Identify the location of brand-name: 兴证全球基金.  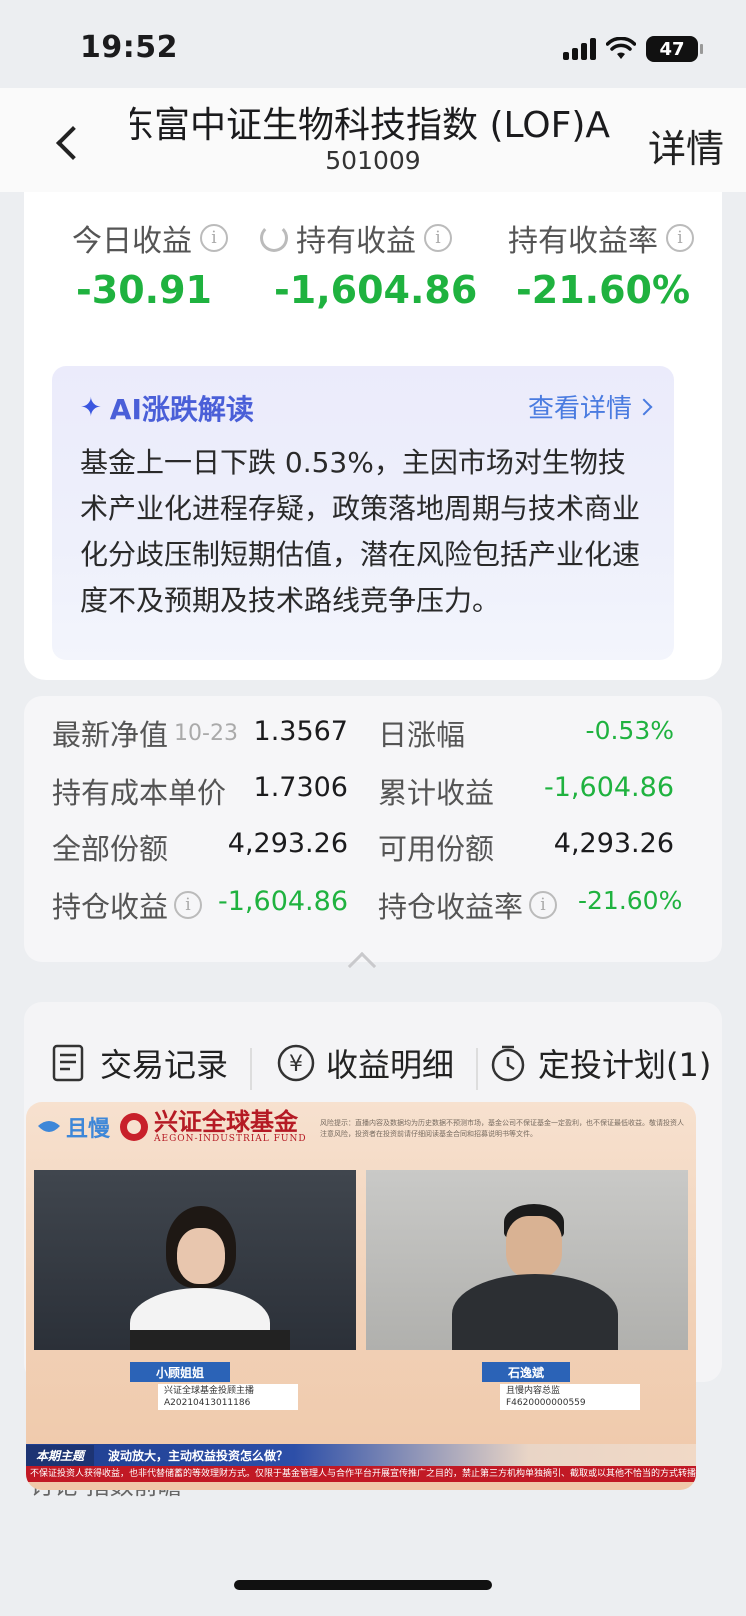
(226, 1121).